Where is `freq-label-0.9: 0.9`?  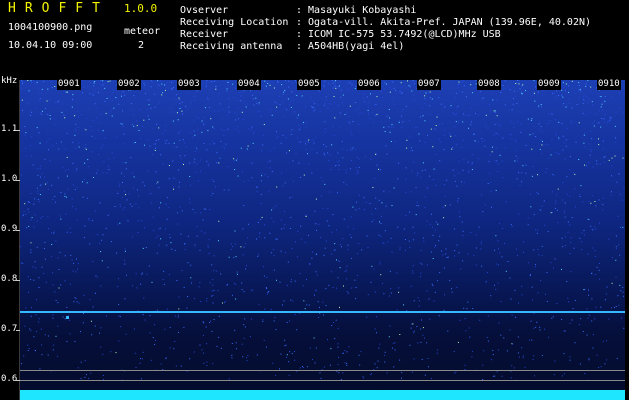 freq-label-0.9: 0.9 is located at coordinates (9, 229).